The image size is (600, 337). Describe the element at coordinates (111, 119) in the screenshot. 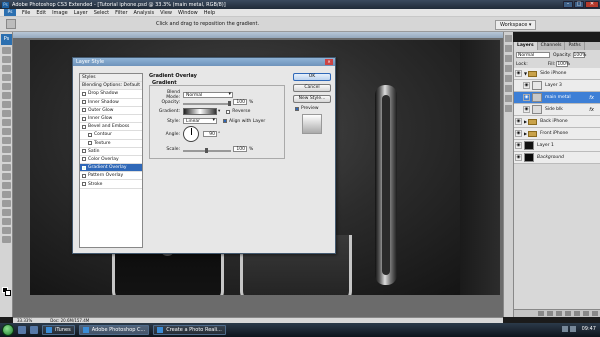

I see `style-item-inner-glow: Inner Glow` at that location.